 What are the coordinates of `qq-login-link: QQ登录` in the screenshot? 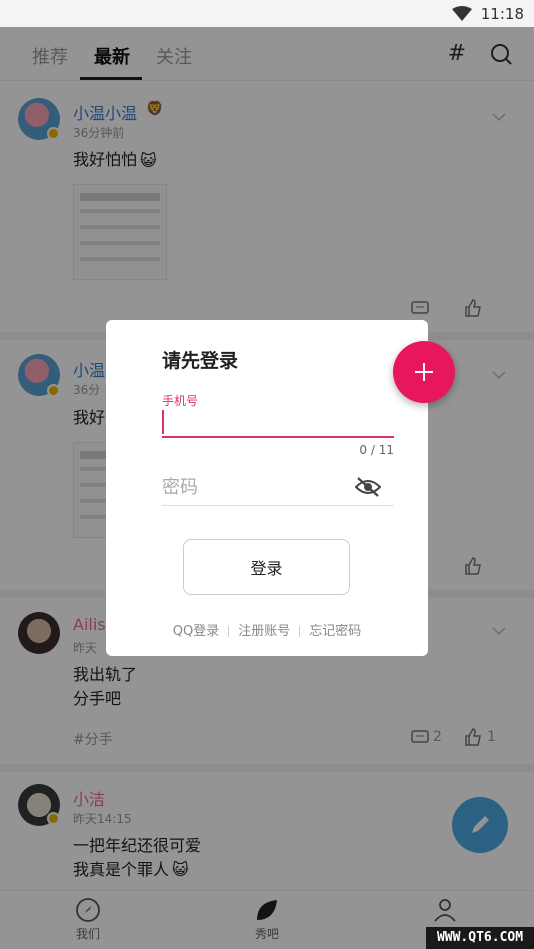 It's located at (196, 631).